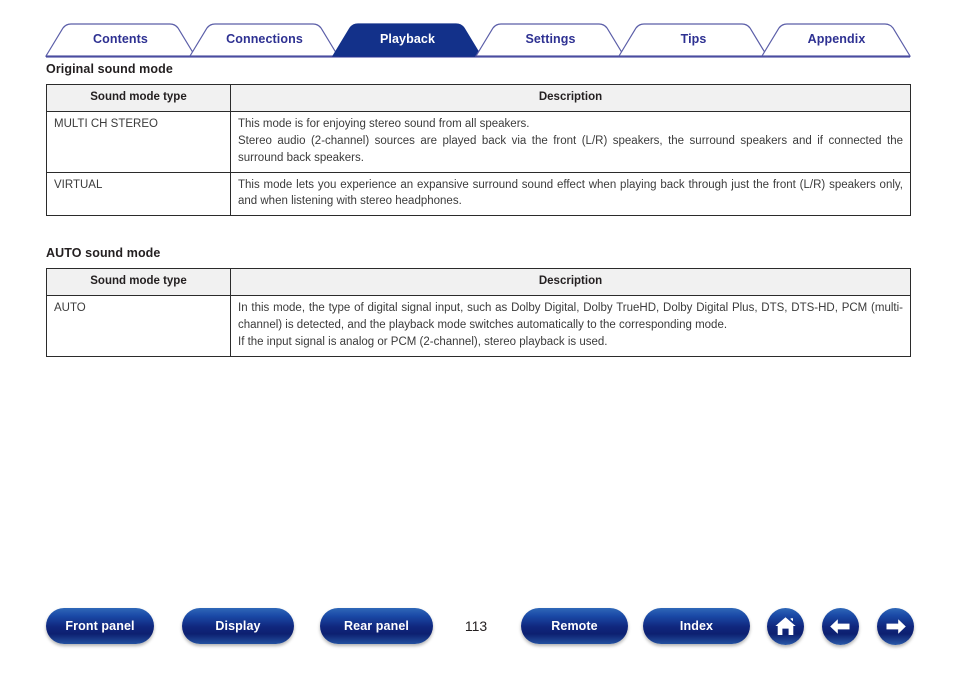 The width and height of the screenshot is (954, 673). Describe the element at coordinates (476, 626) in the screenshot. I see `page-number: 113` at that location.